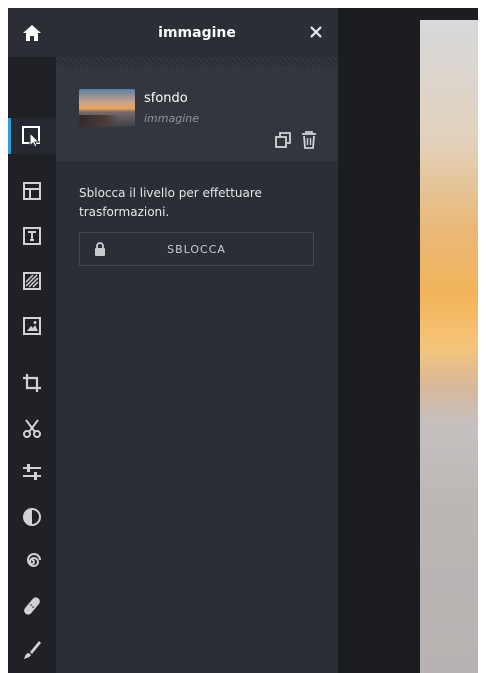 The width and height of the screenshot is (486, 673). What do you see at coordinates (166, 98) in the screenshot?
I see `layer-name: sfondo` at bounding box center [166, 98].